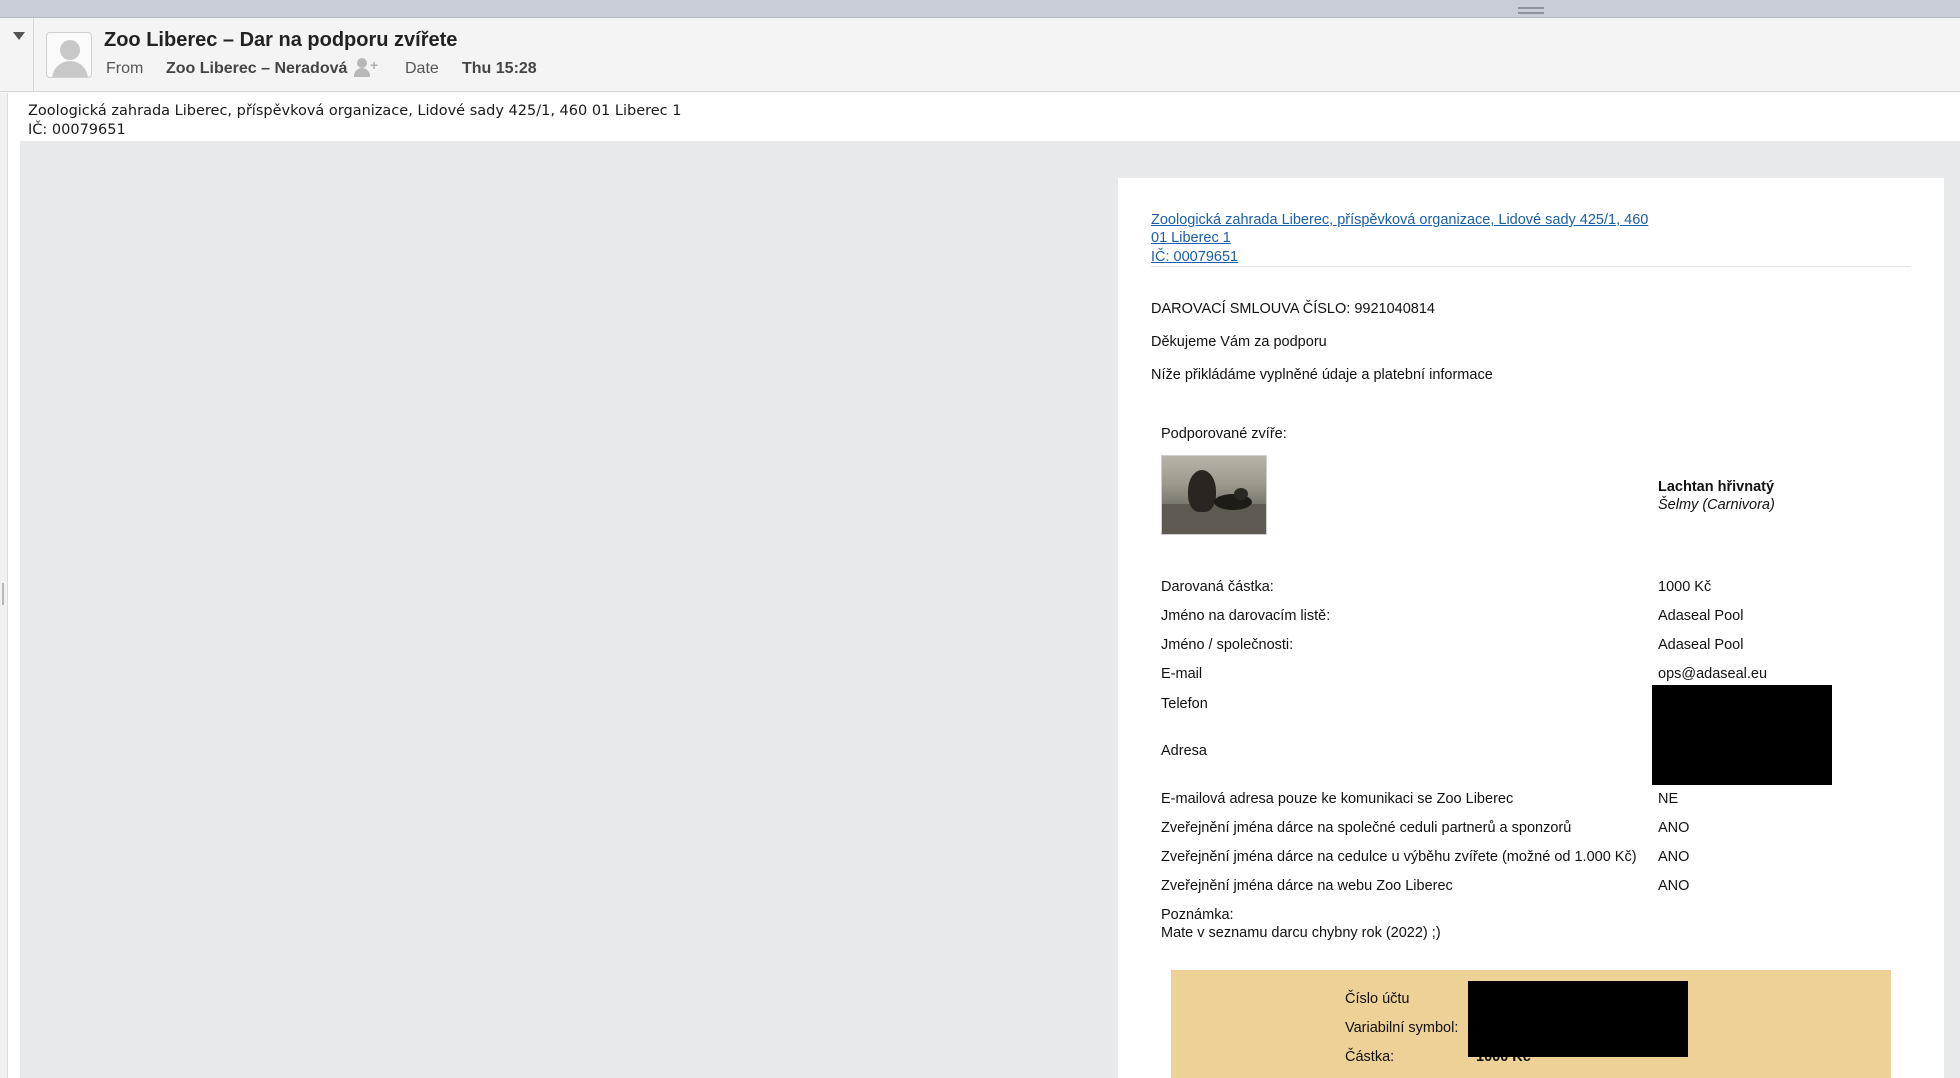 The height and width of the screenshot is (1078, 1960). What do you see at coordinates (1685, 587) in the screenshot?
I see `field-value-amount: 1000 Kč` at bounding box center [1685, 587].